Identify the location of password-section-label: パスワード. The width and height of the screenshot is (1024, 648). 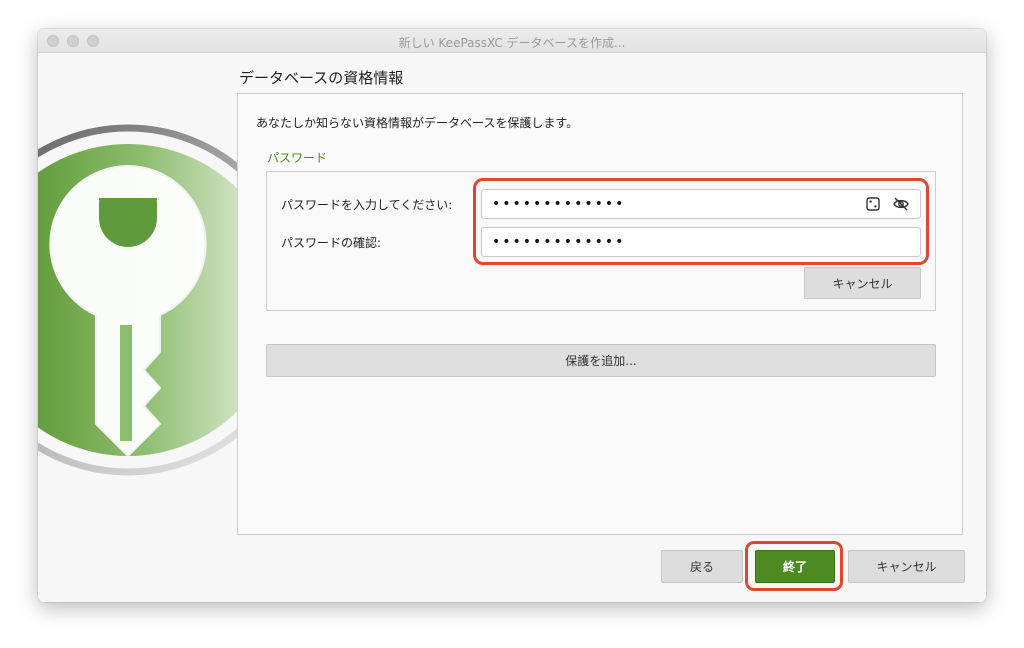
(297, 158).